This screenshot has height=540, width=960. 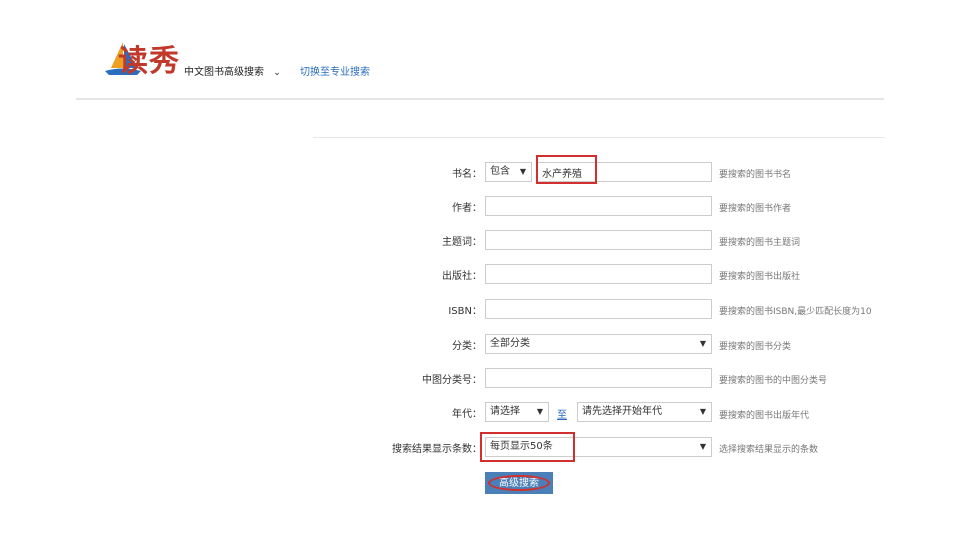 What do you see at coordinates (465, 311) in the screenshot?
I see `isbn-label: ISBN：` at bounding box center [465, 311].